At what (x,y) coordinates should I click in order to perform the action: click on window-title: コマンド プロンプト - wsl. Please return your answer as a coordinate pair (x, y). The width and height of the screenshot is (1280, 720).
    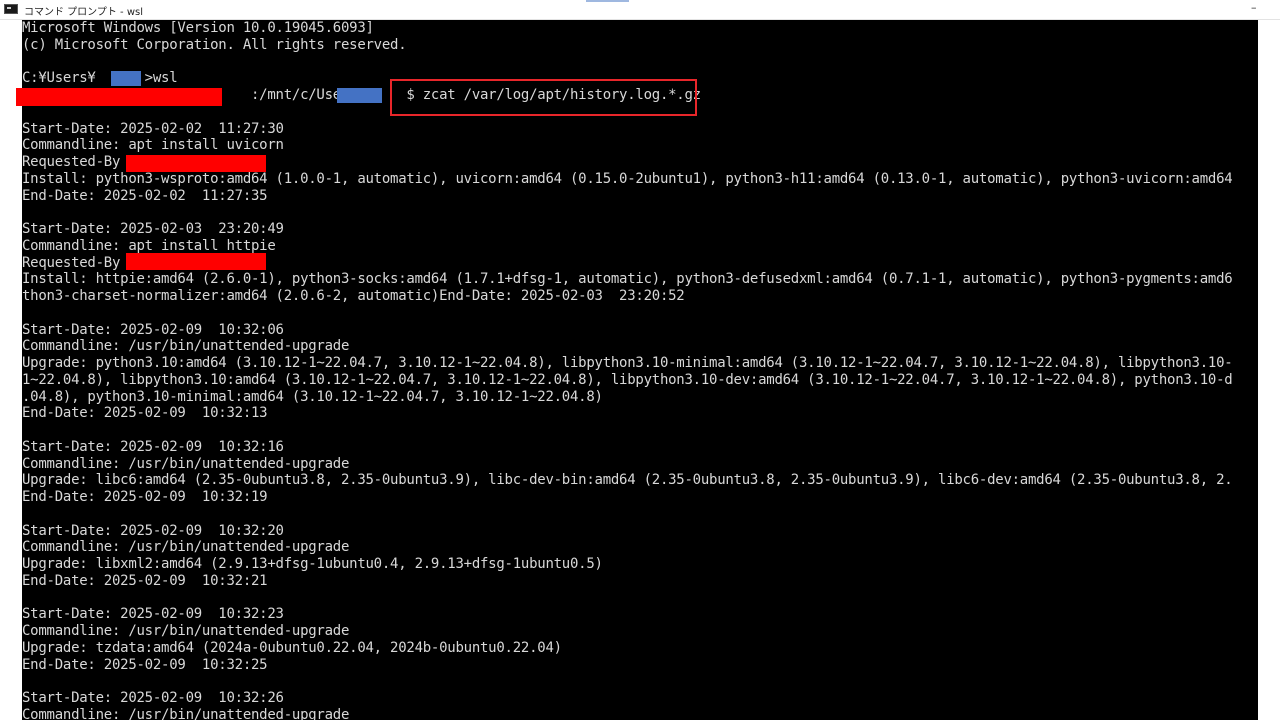
    Looking at the image, I should click on (84, 12).